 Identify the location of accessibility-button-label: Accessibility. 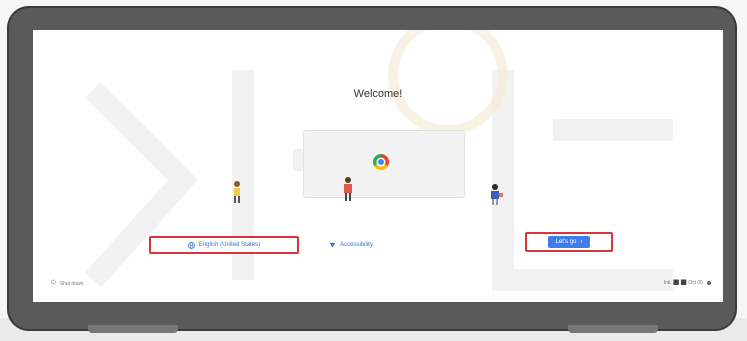
(356, 245).